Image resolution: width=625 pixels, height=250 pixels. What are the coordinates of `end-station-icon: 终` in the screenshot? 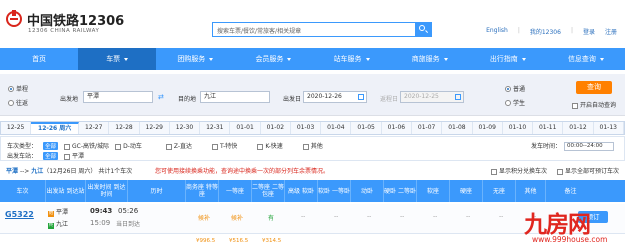 It's located at (51, 226).